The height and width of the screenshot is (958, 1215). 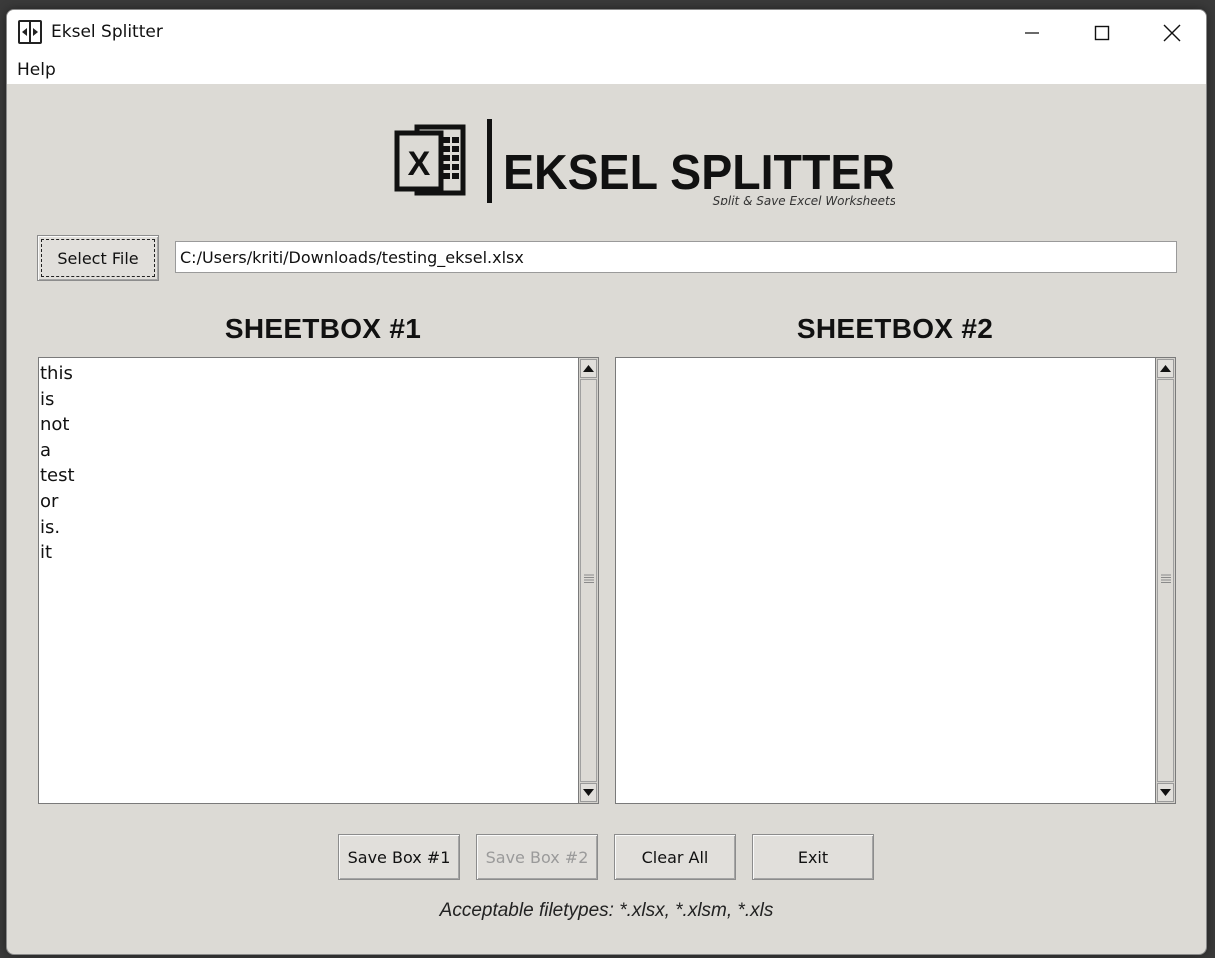 I want to click on list-item: not, so click(x=57, y=425).